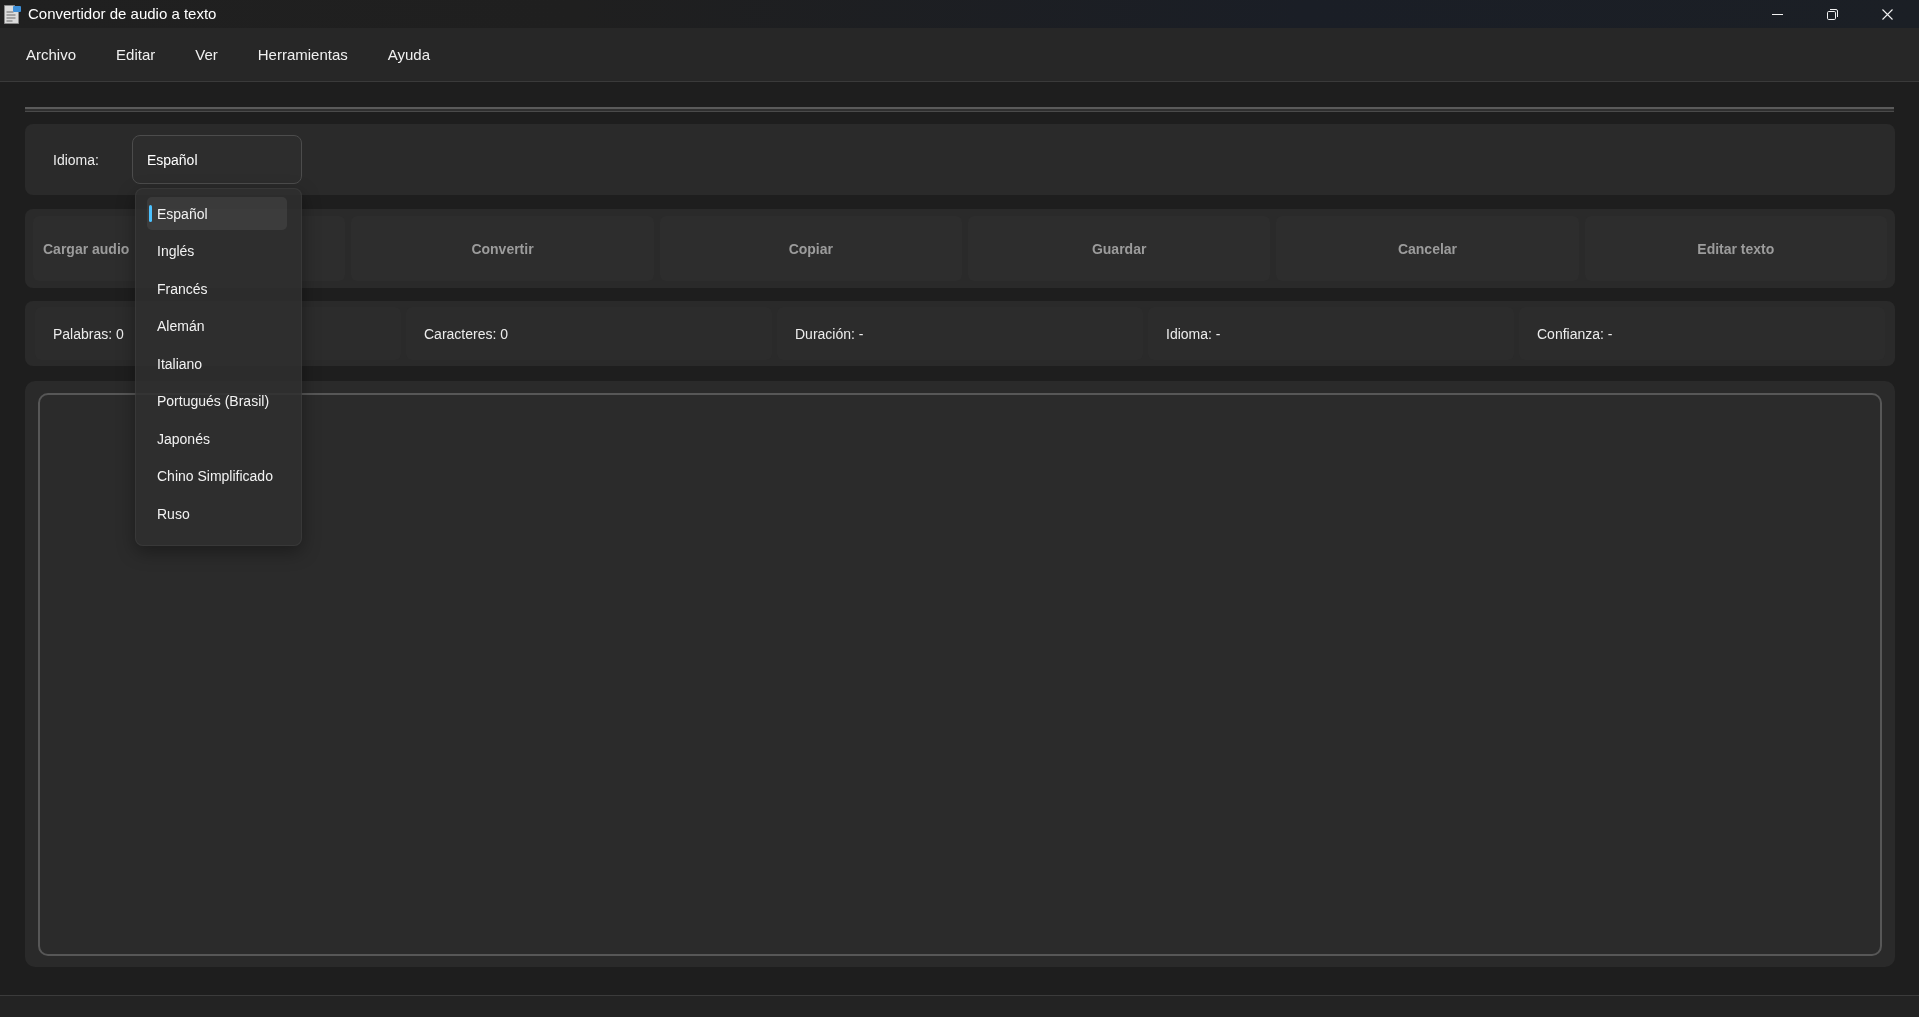 Image resolution: width=1919 pixels, height=1017 pixels. Describe the element at coordinates (409, 54) in the screenshot. I see `menu-item: Ayuda` at that location.